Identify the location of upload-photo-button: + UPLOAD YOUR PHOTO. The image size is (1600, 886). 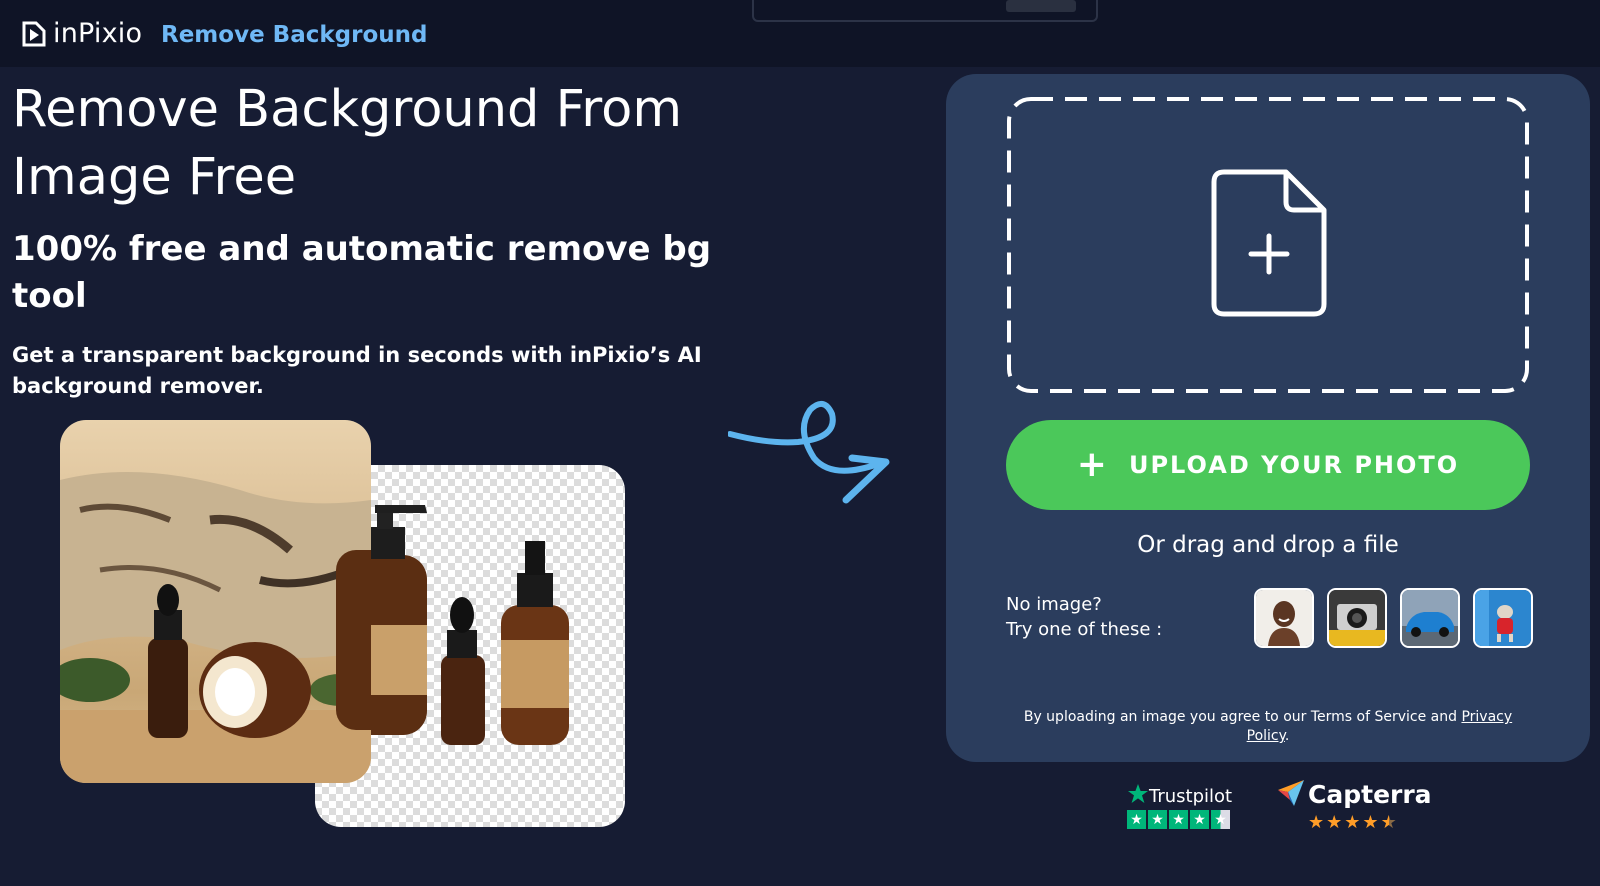
(1268, 465).